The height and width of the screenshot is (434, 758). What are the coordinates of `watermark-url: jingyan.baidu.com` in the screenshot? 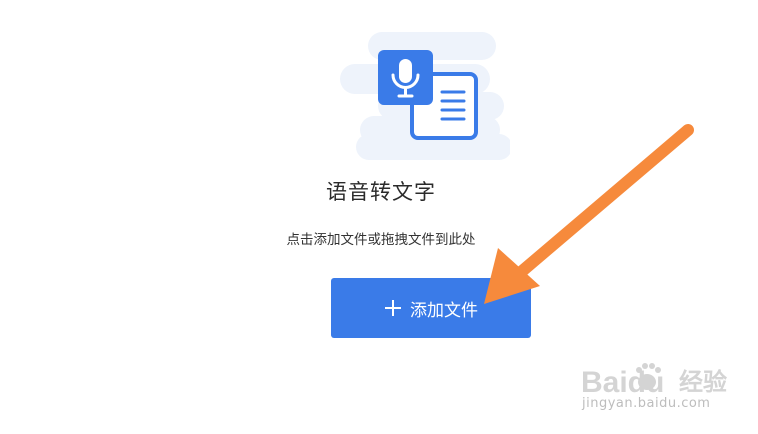 It's located at (646, 403).